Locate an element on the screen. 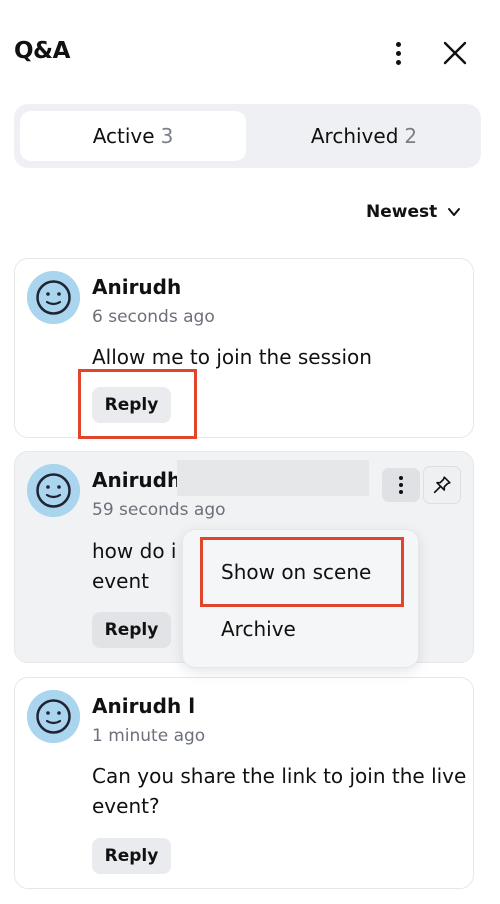  timestamp: 6 seconds ago is located at coordinates (153, 317).